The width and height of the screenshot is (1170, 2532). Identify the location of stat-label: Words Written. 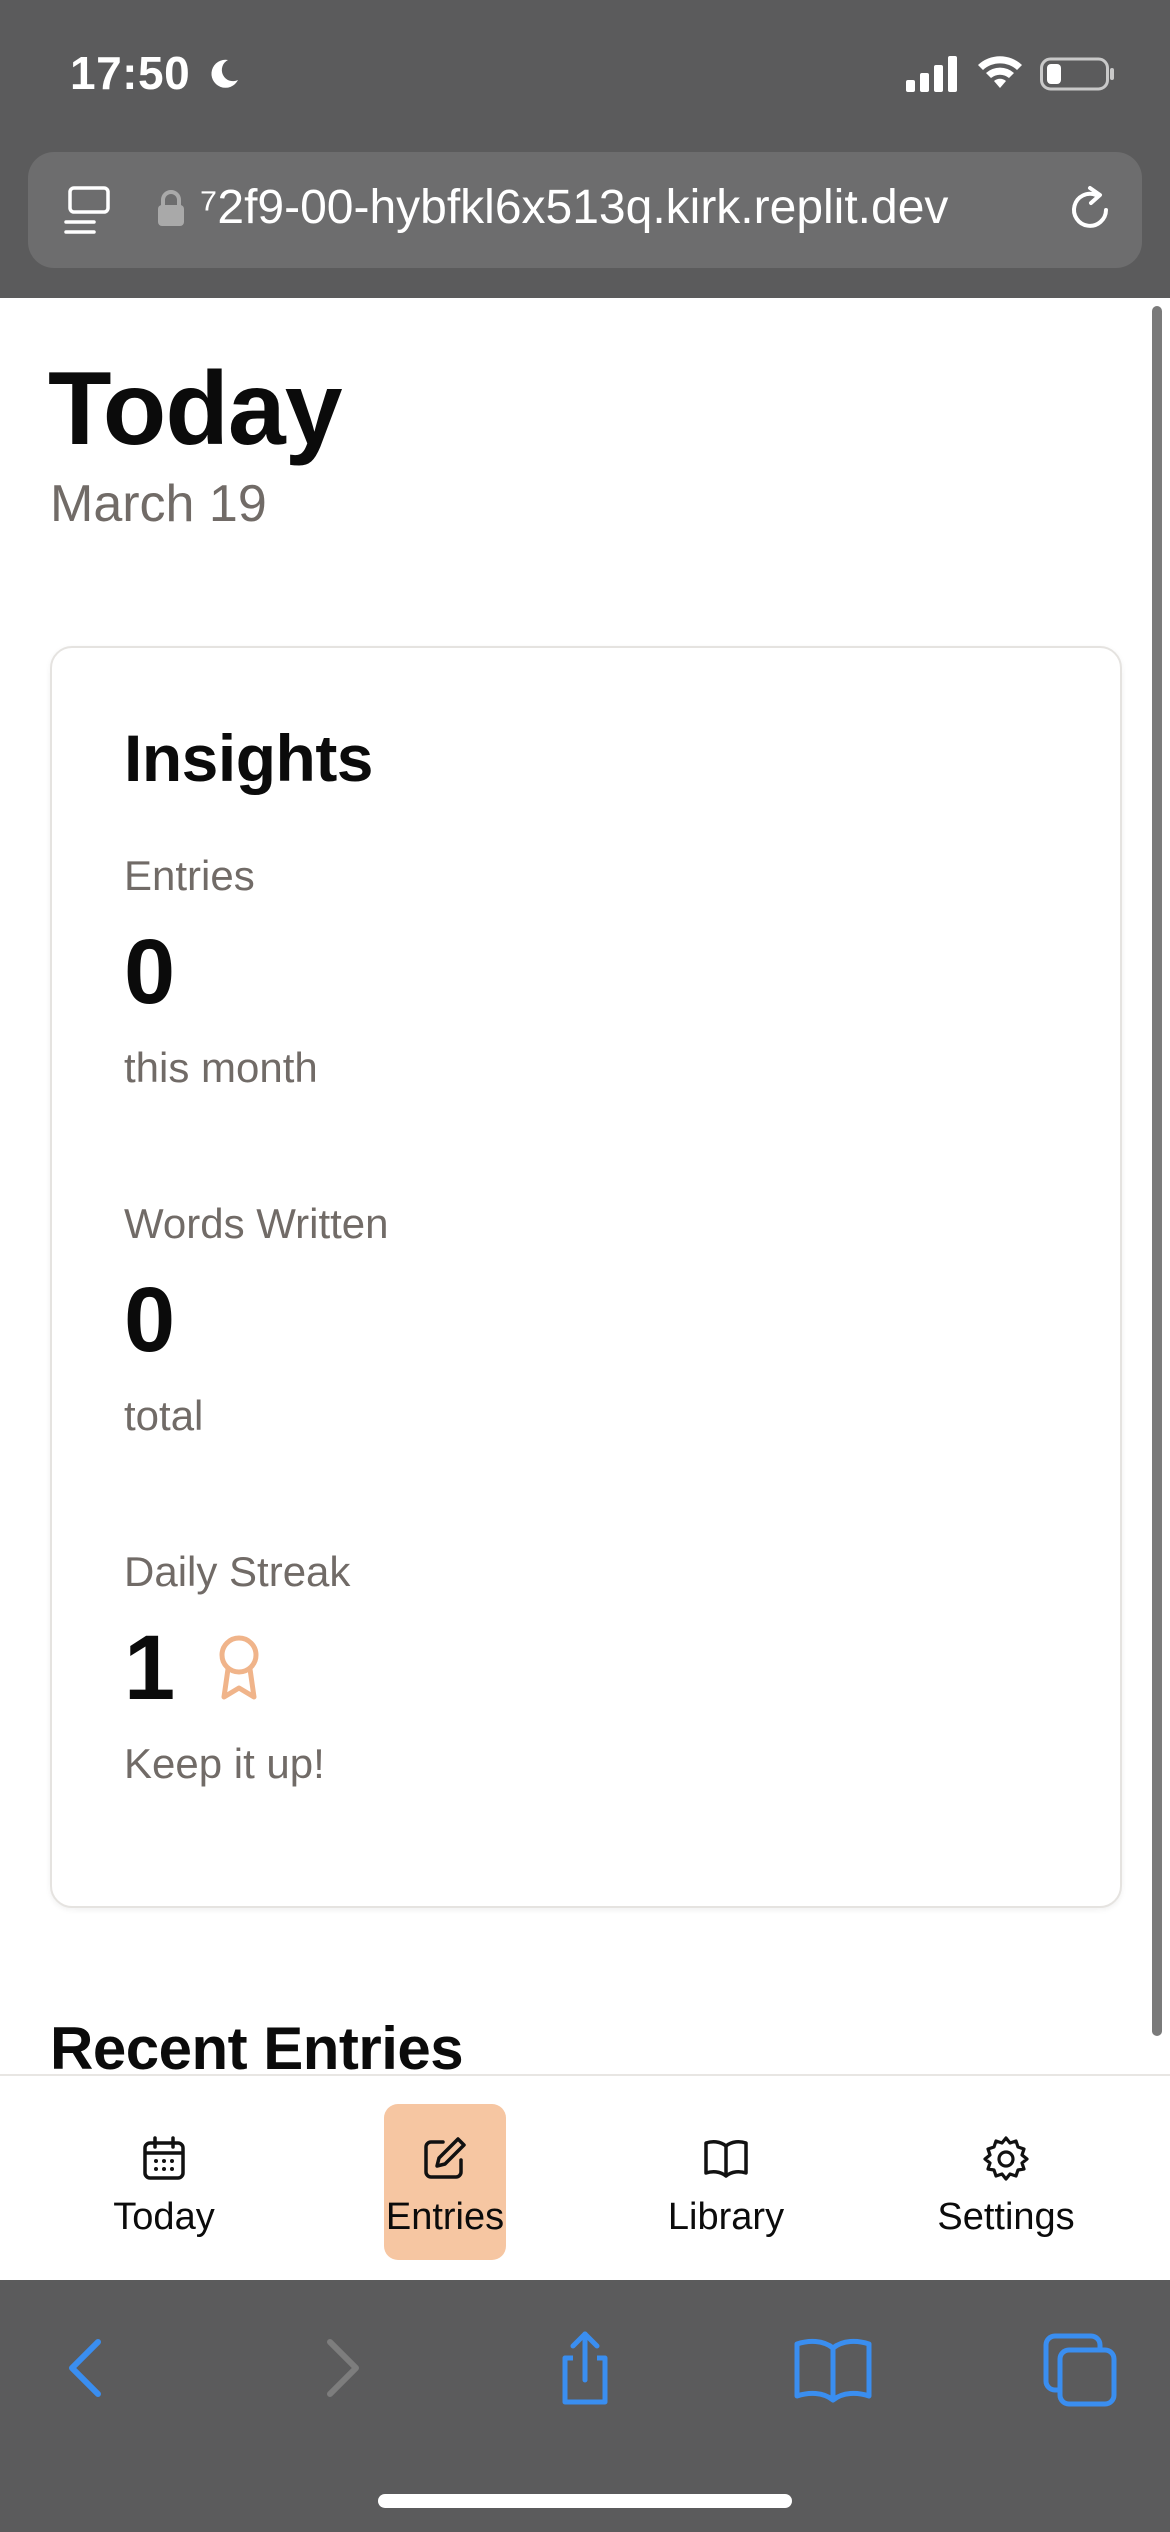
(256, 1223).